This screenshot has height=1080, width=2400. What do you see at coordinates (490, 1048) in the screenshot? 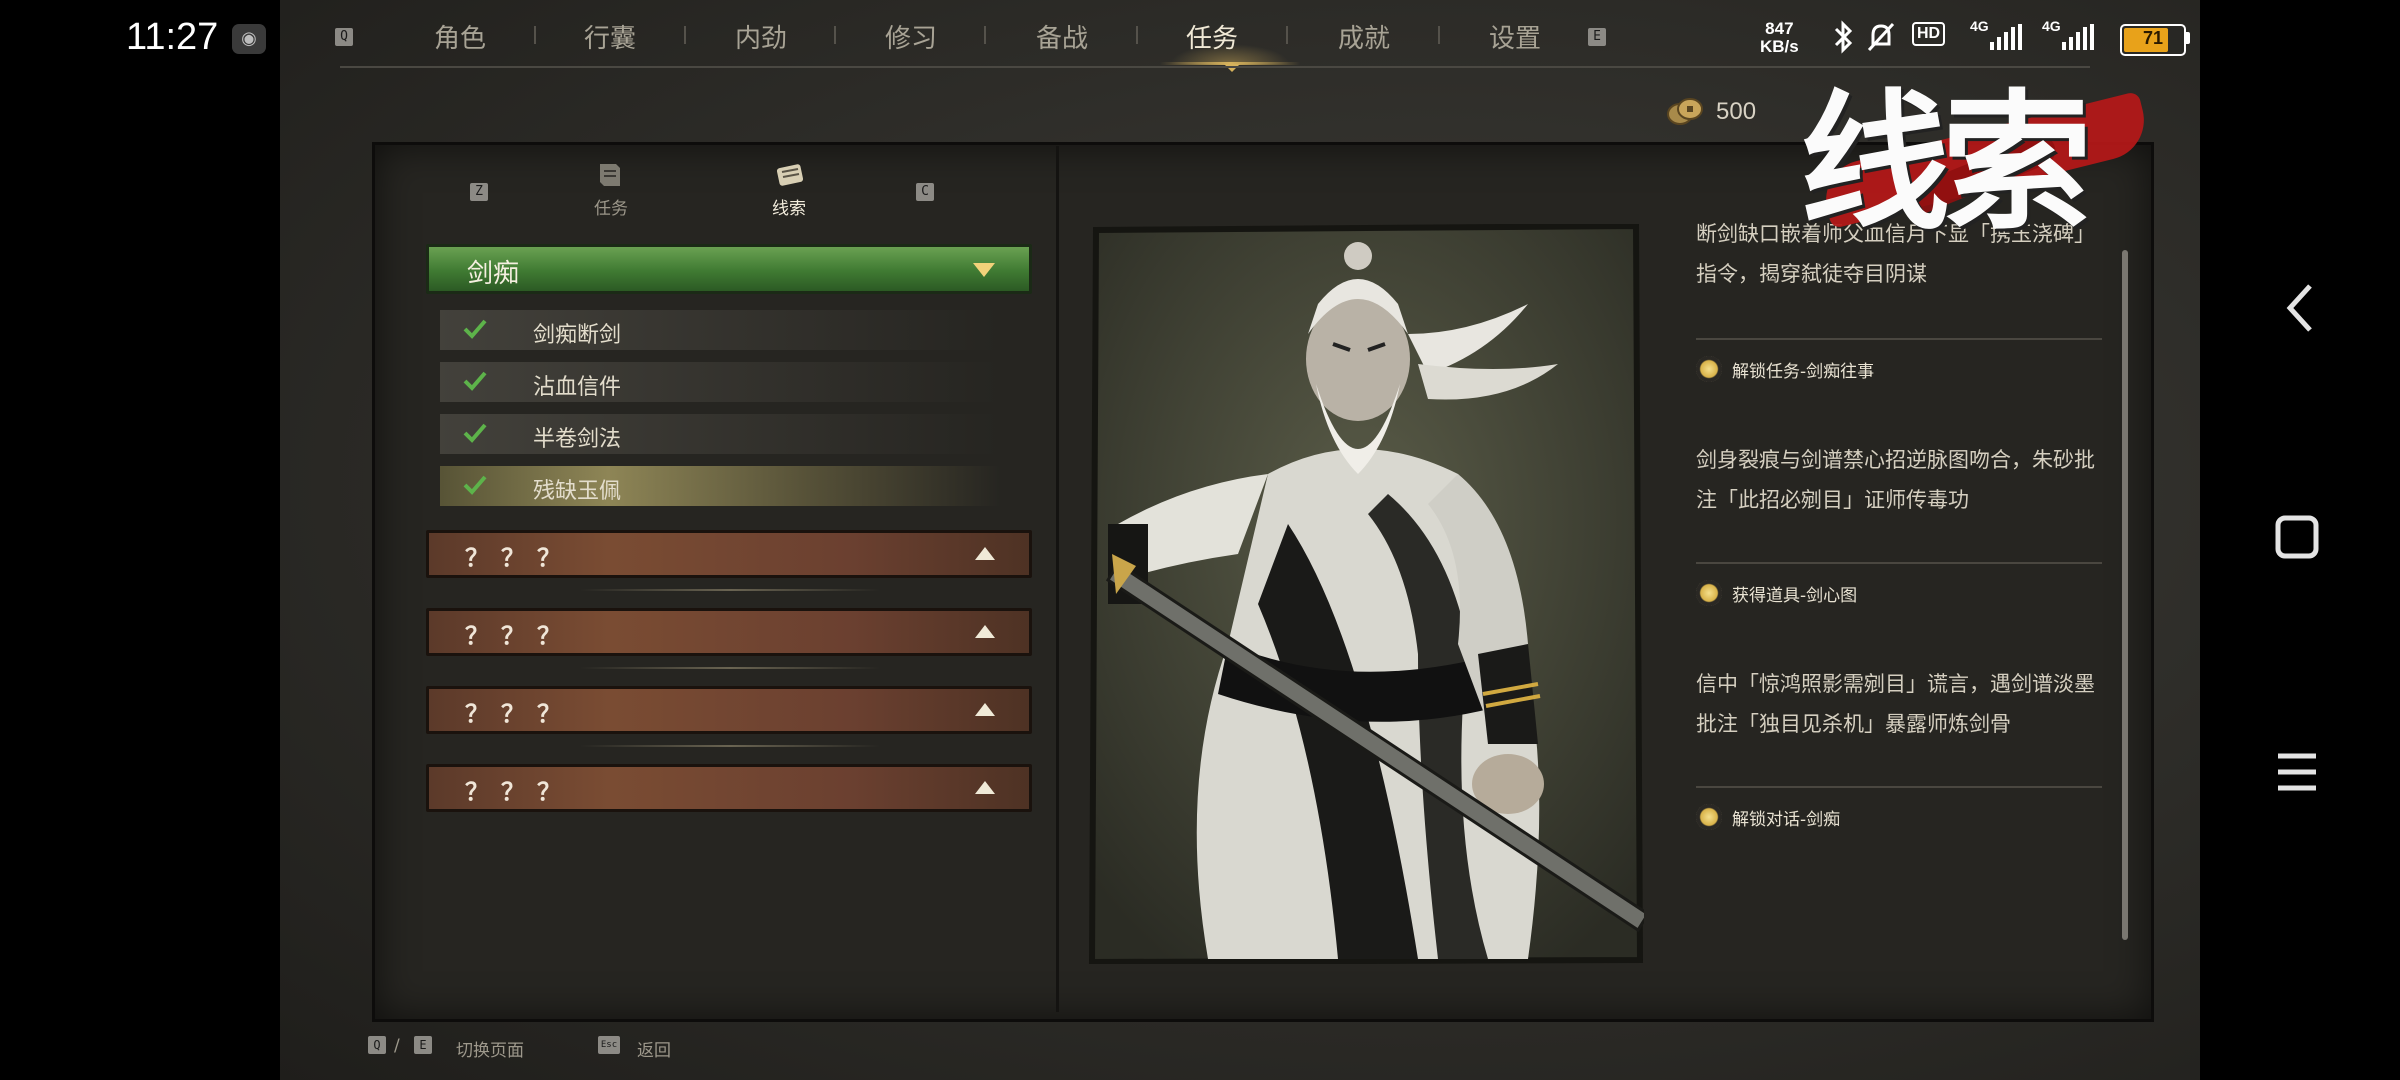
I see `switch-page-hint: 切换页面` at bounding box center [490, 1048].